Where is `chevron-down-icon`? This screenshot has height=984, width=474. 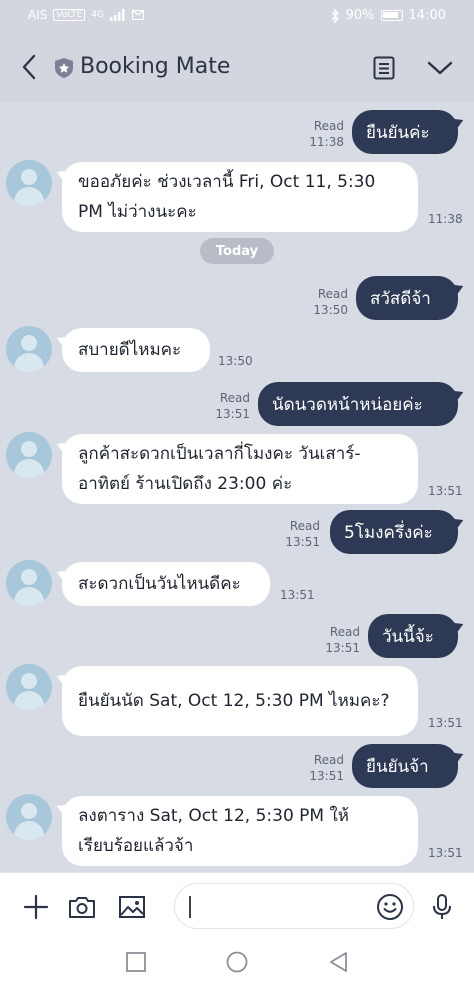 chevron-down-icon is located at coordinates (440, 68).